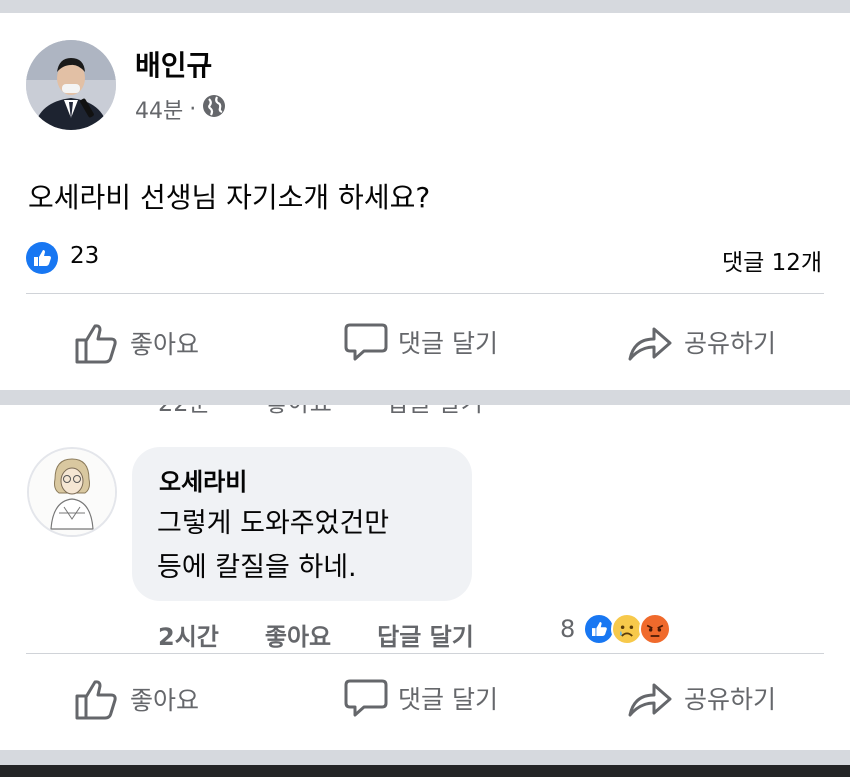 The image size is (850, 777). I want to click on share-button-2: 공유하기, so click(701, 698).